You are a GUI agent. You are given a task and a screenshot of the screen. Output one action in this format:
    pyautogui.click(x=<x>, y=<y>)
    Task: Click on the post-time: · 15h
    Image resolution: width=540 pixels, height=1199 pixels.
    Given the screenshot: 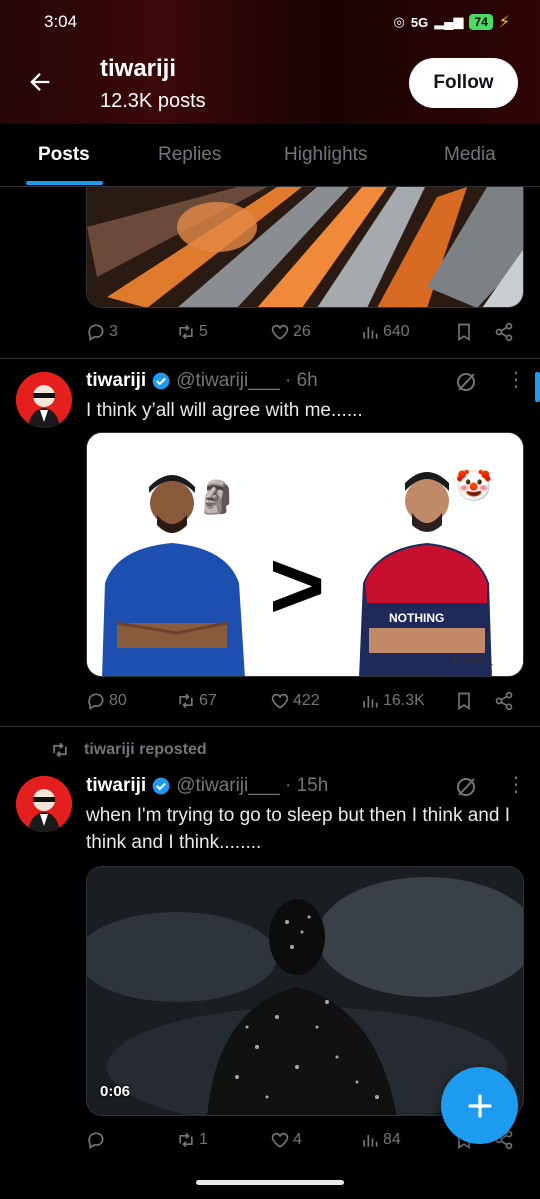 What is the action you would take?
    pyautogui.click(x=306, y=785)
    